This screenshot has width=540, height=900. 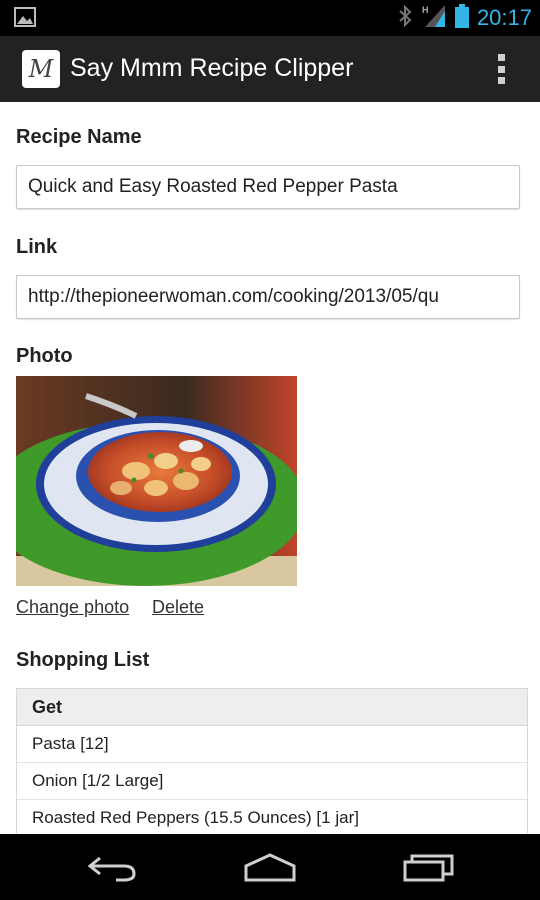 I want to click on navigation-bar, so click(x=270, y=867).